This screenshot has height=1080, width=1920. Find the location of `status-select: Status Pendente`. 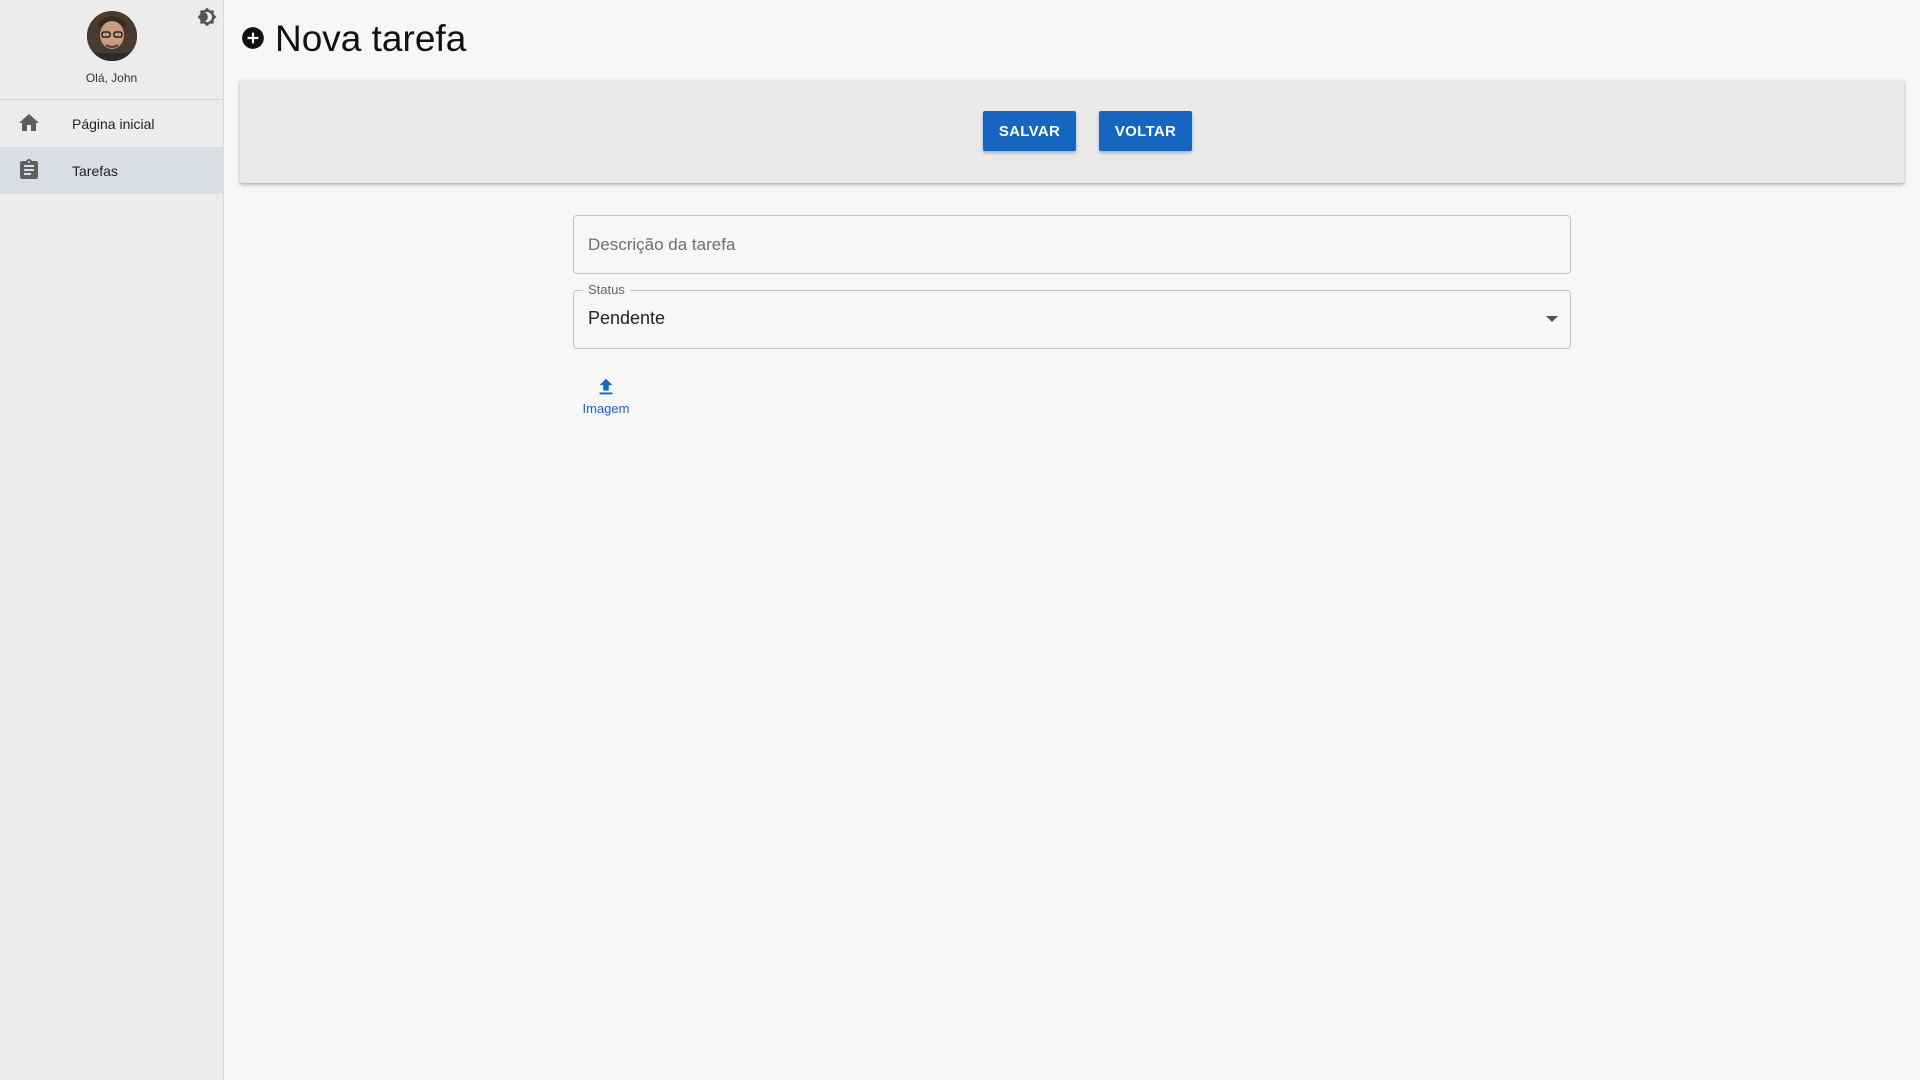

status-select: Status Pendente is located at coordinates (1072, 315).